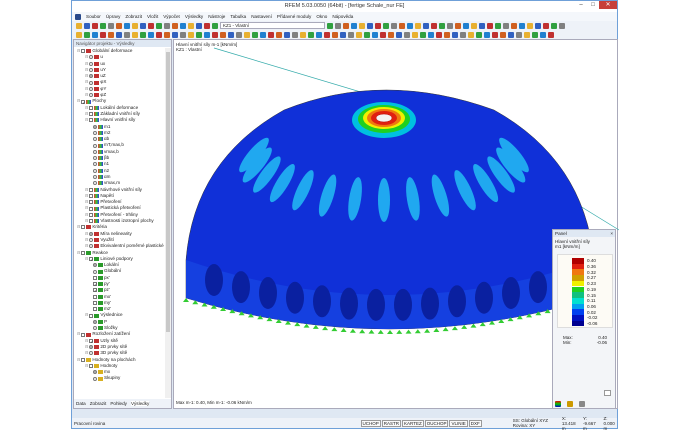 The height and width of the screenshot is (431, 686). Describe the element at coordinates (93, 16) in the screenshot. I see `menu-item: Soubor` at that location.